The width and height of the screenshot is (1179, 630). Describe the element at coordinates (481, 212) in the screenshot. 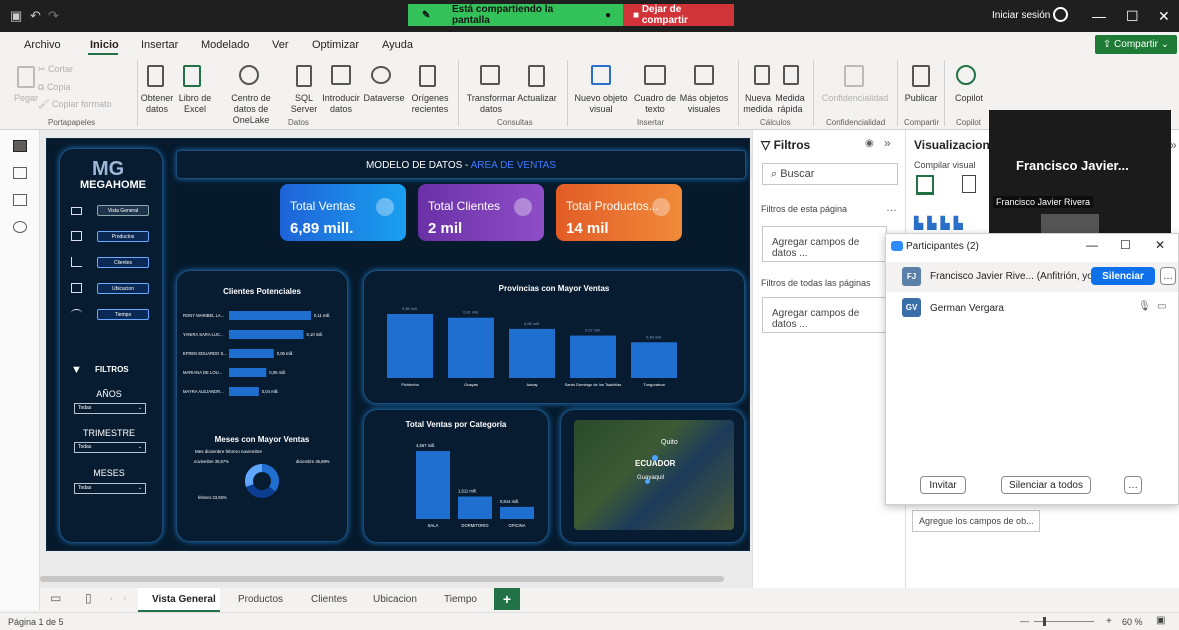

I see `kpi-total-clientes: Total Clientes 2 mil` at that location.